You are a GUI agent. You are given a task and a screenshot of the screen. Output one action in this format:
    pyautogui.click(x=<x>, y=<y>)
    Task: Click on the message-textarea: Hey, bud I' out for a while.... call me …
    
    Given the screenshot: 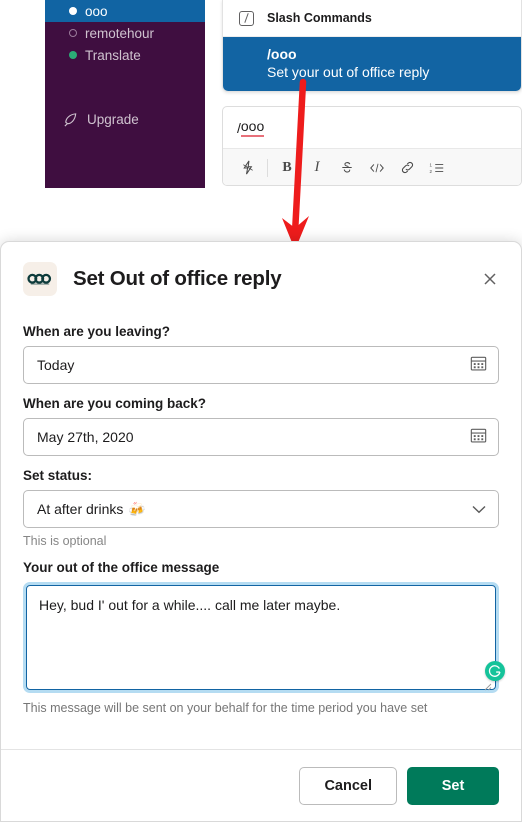 What is the action you would take?
    pyautogui.click(x=261, y=638)
    